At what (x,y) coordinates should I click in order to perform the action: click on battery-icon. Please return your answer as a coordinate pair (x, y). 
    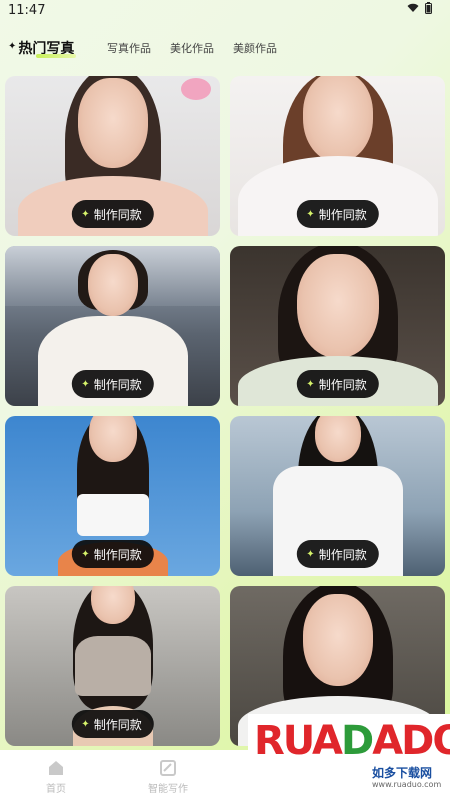
    Looking at the image, I should click on (428, 8).